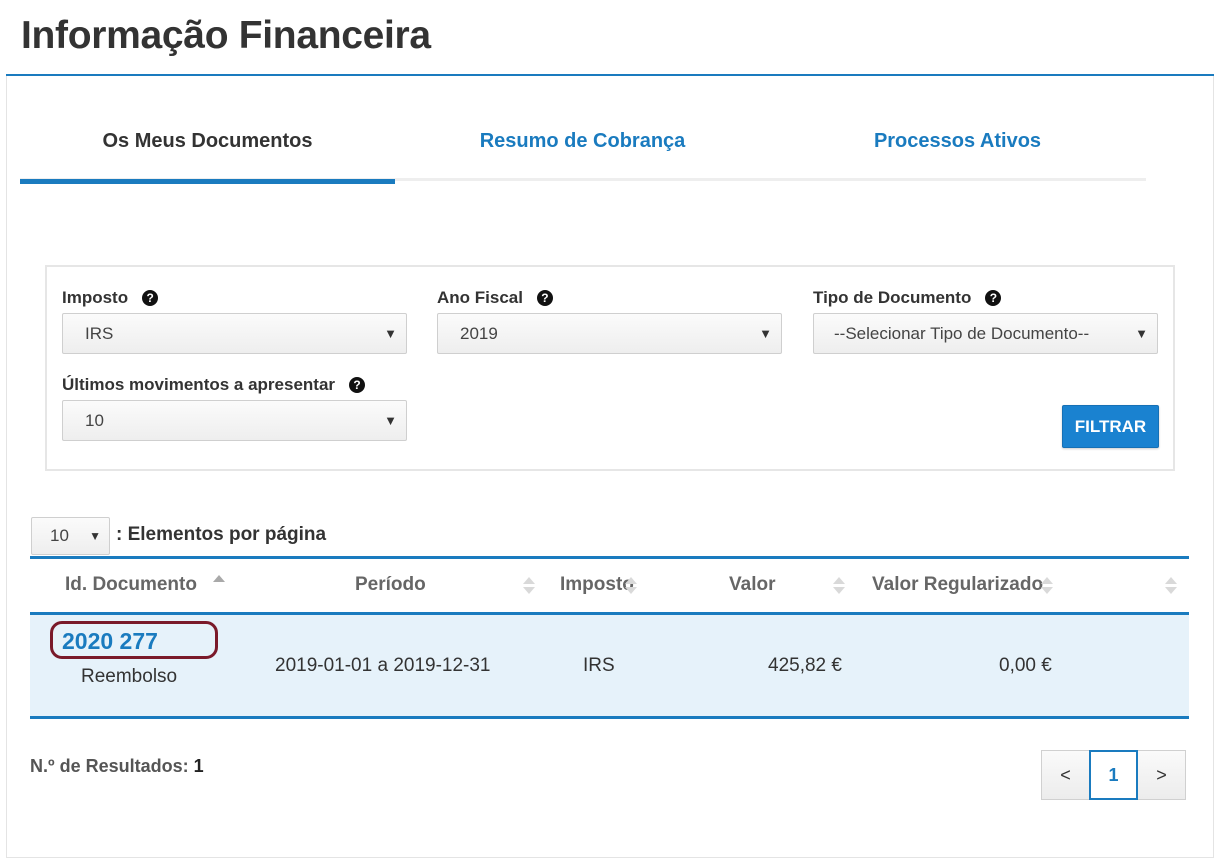 The image size is (1225, 866). I want to click on tab-resumo-de-cobranca: Resumo de Cobrança, so click(582, 143).